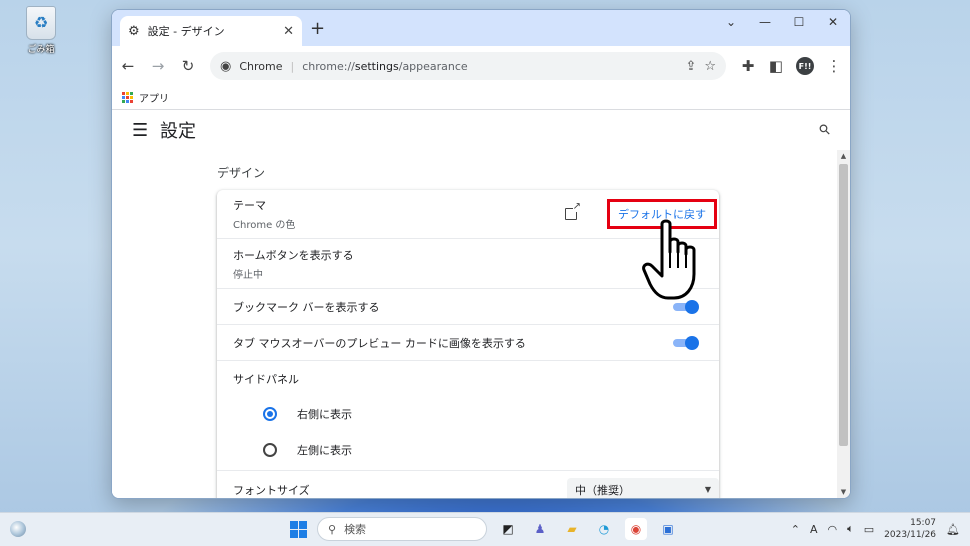  Describe the element at coordinates (385, 66) in the screenshot. I see `url-text: chrome://settings/appearance` at that location.